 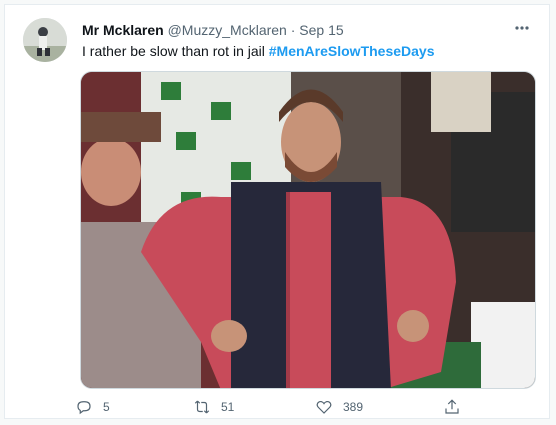 I want to click on share-button, so click(x=452, y=407).